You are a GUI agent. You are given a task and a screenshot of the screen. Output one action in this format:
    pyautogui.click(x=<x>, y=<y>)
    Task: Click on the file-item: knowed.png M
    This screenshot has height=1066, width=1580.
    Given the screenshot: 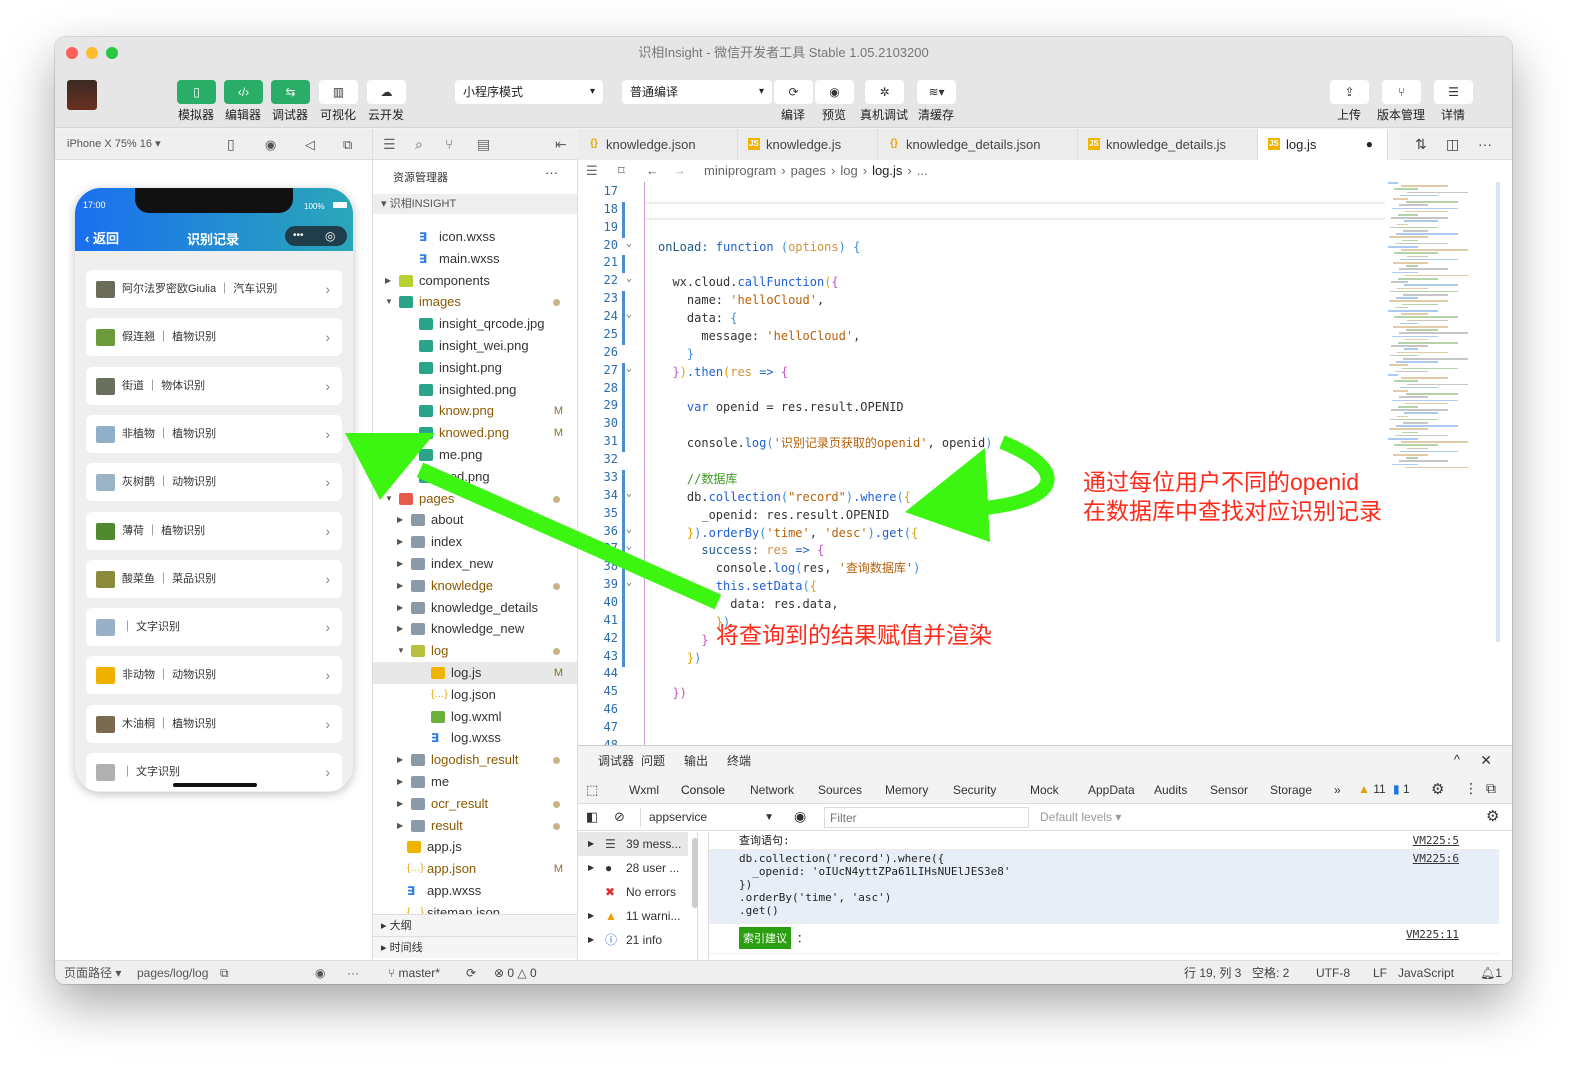 What is the action you would take?
    pyautogui.click(x=475, y=433)
    